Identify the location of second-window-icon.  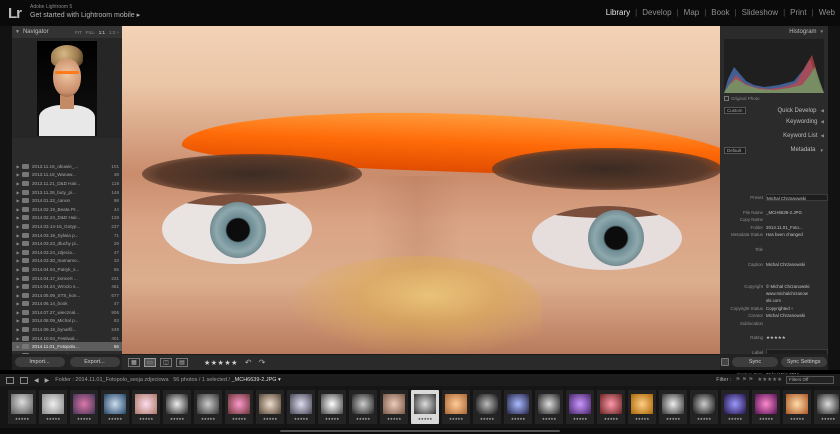
(10, 380).